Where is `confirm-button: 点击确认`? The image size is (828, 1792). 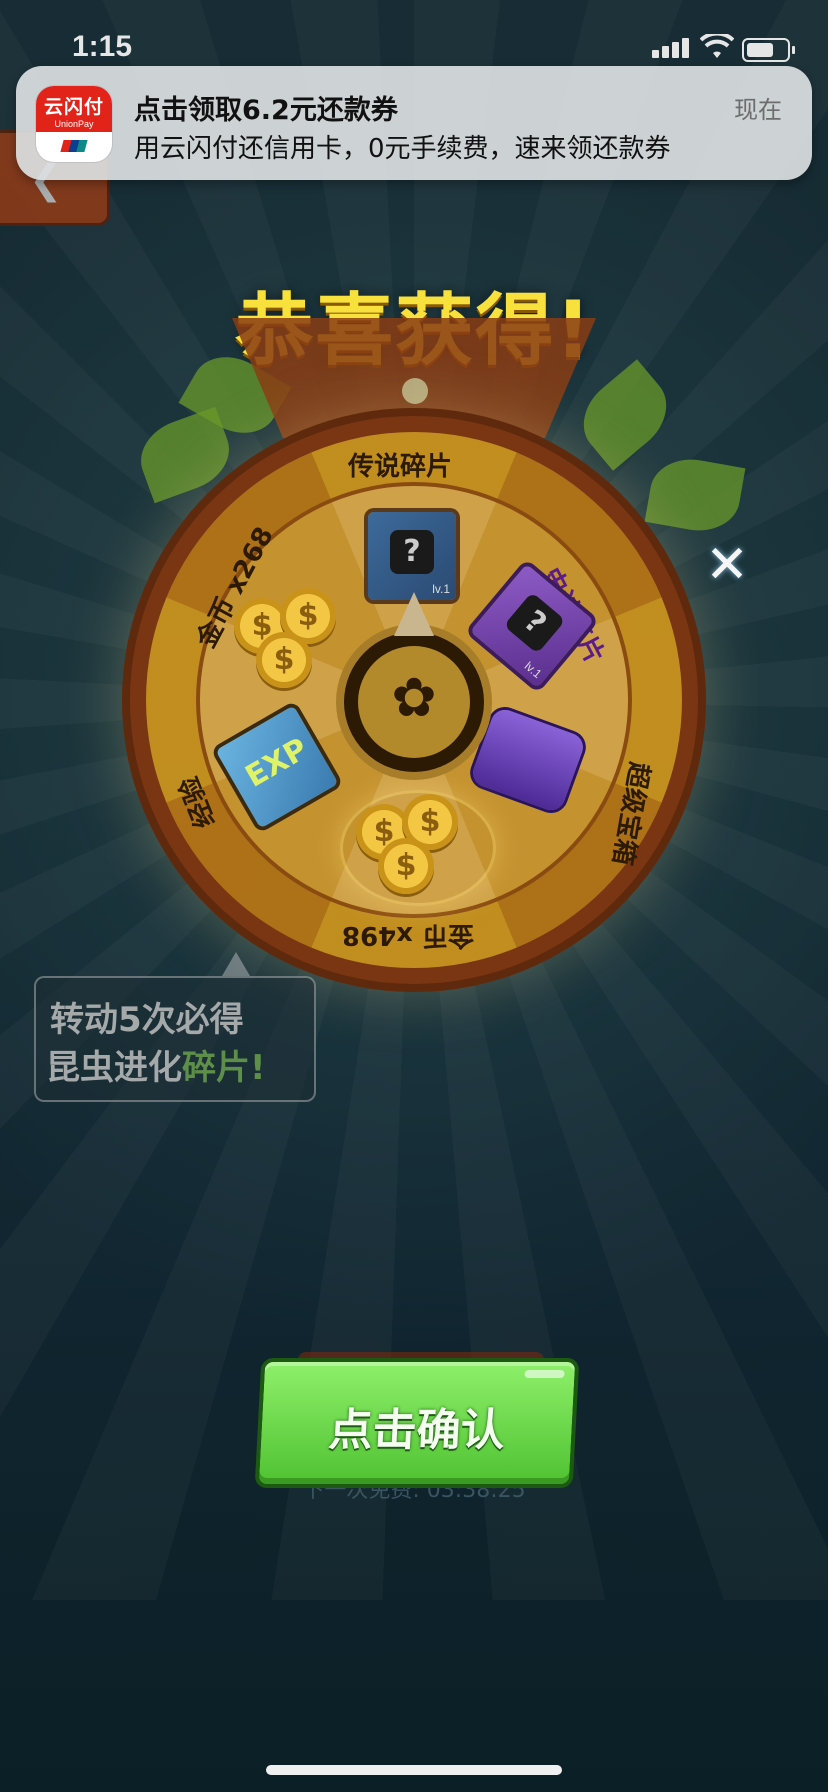 confirm-button: 点击确认 is located at coordinates (417, 1423).